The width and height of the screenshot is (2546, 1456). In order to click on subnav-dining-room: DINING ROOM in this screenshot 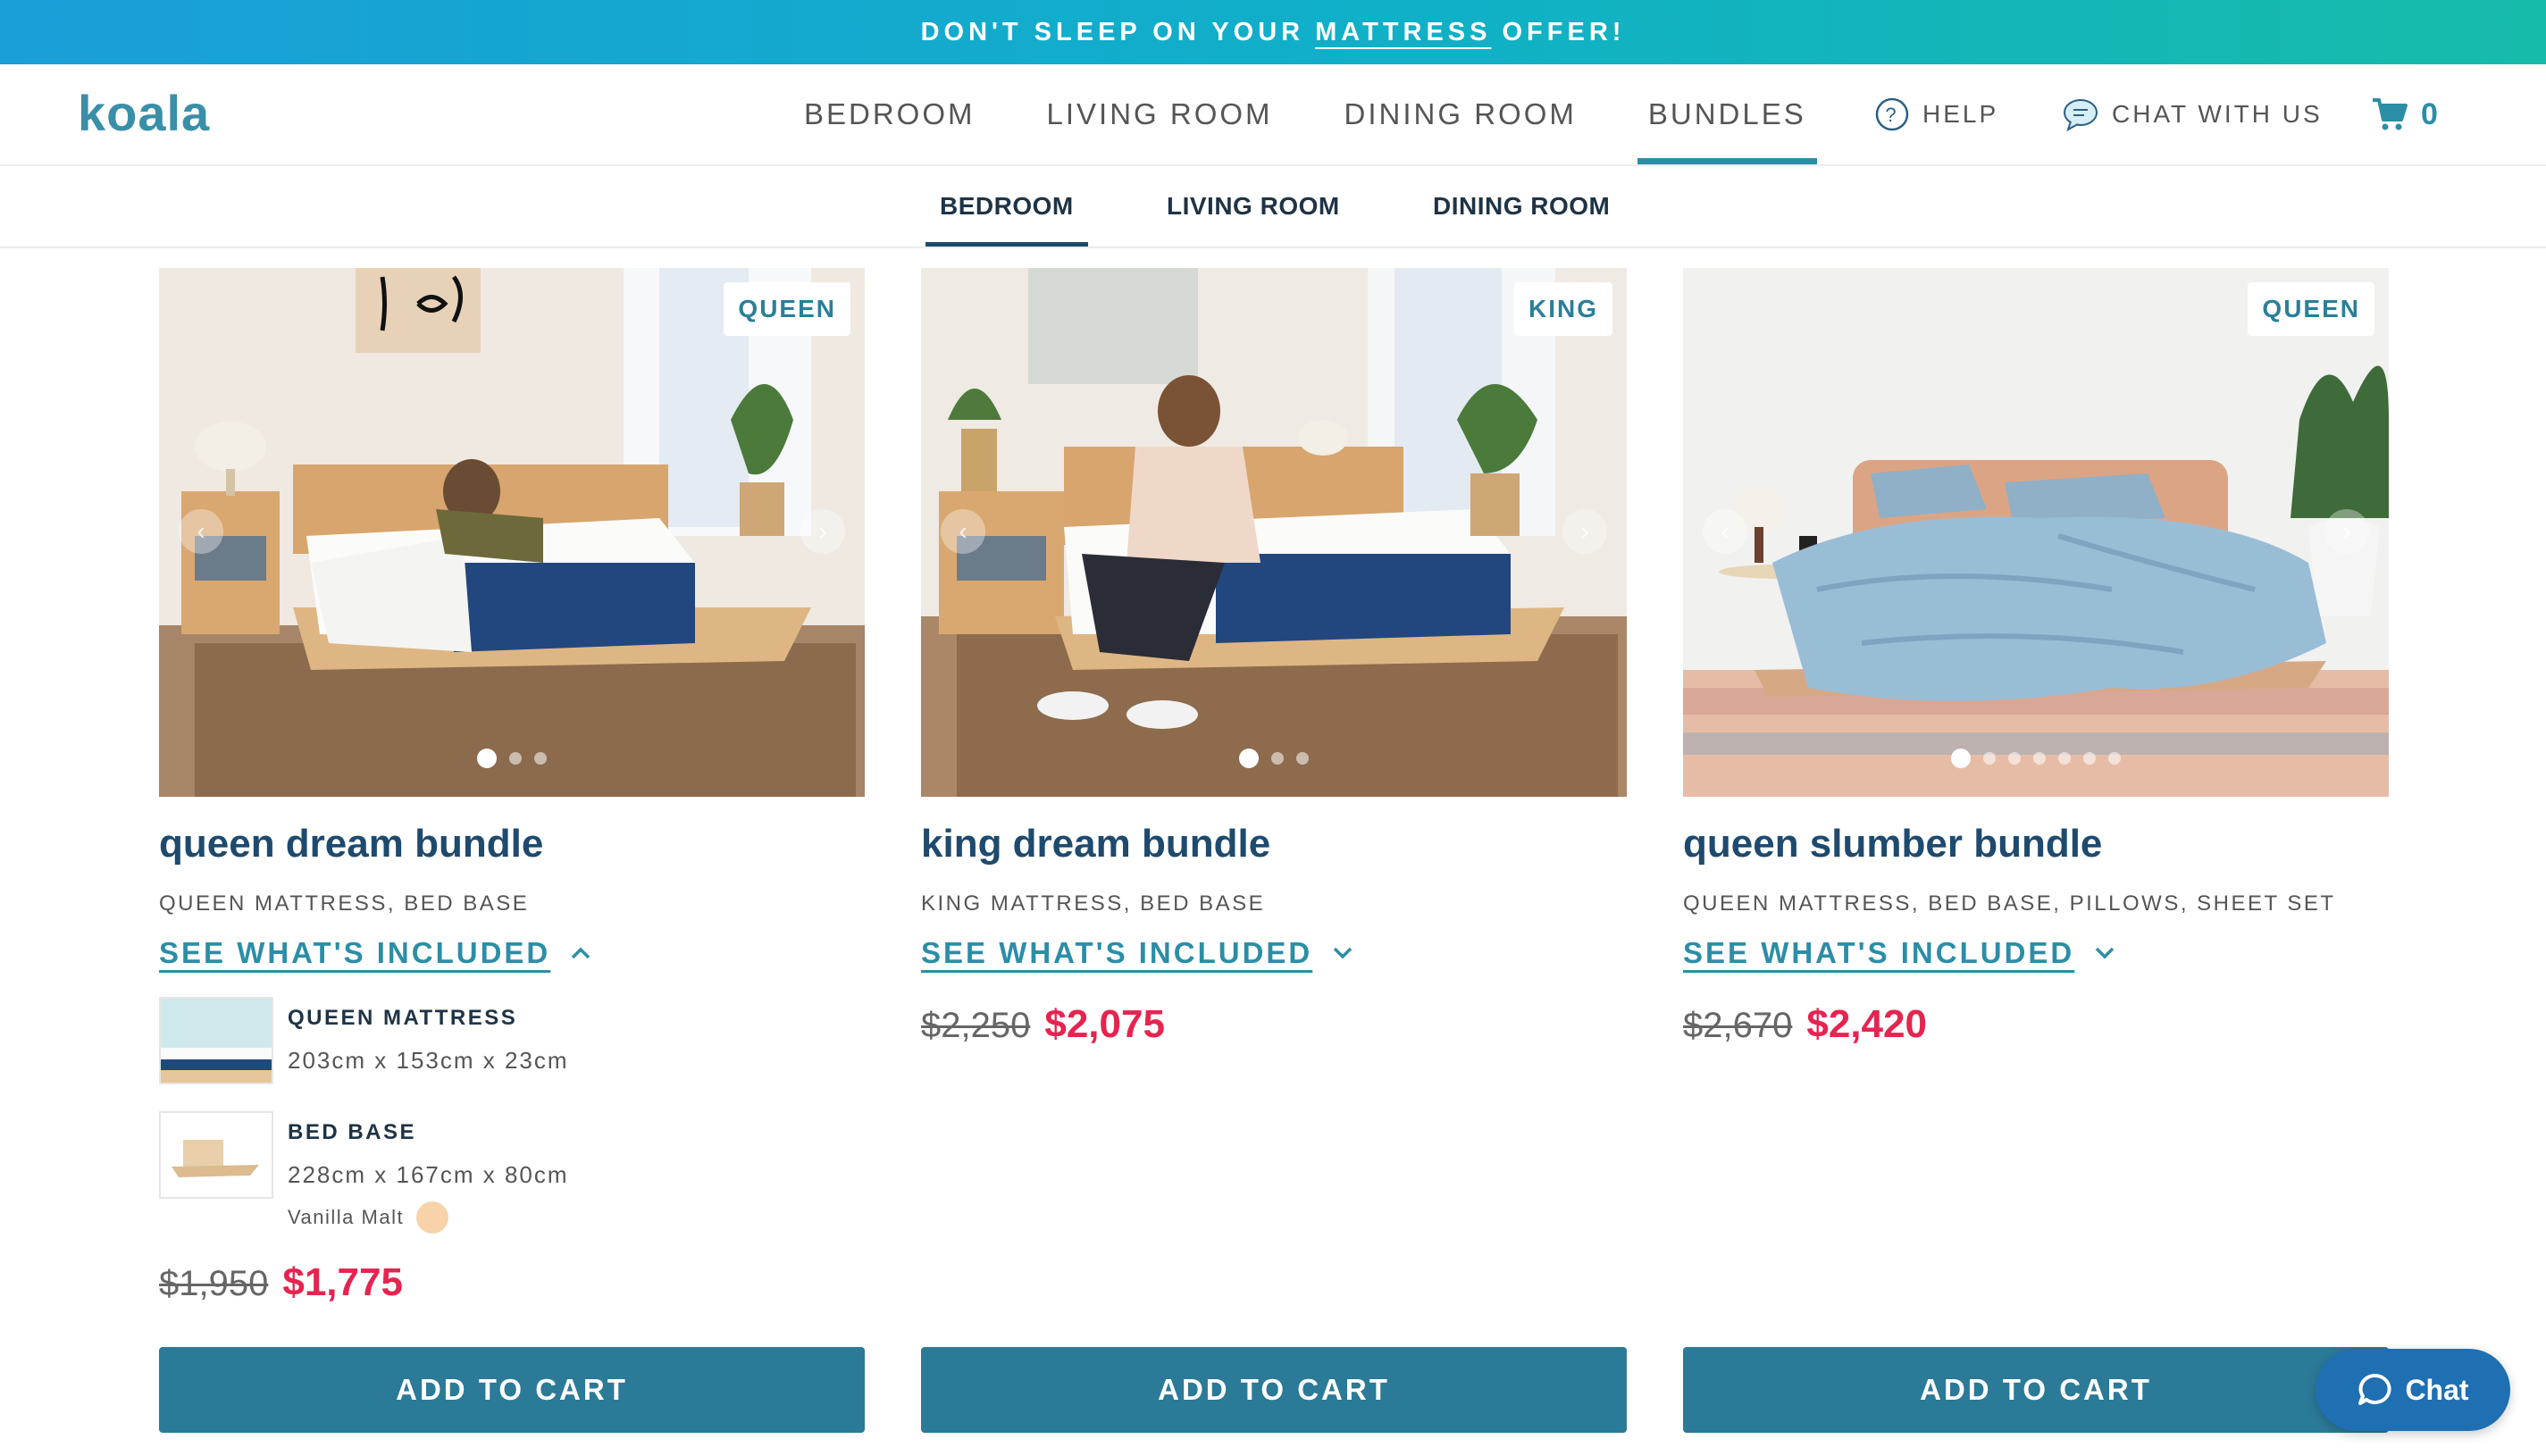, I will do `click(1521, 206)`.